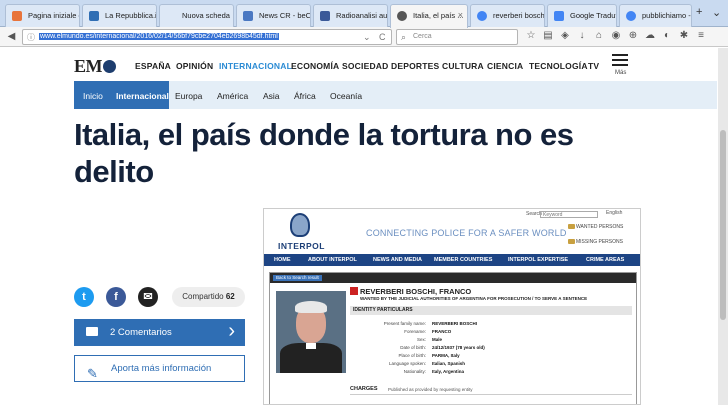  What do you see at coordinates (148, 297) in the screenshot?
I see `email-share-button: ✉` at bounding box center [148, 297].